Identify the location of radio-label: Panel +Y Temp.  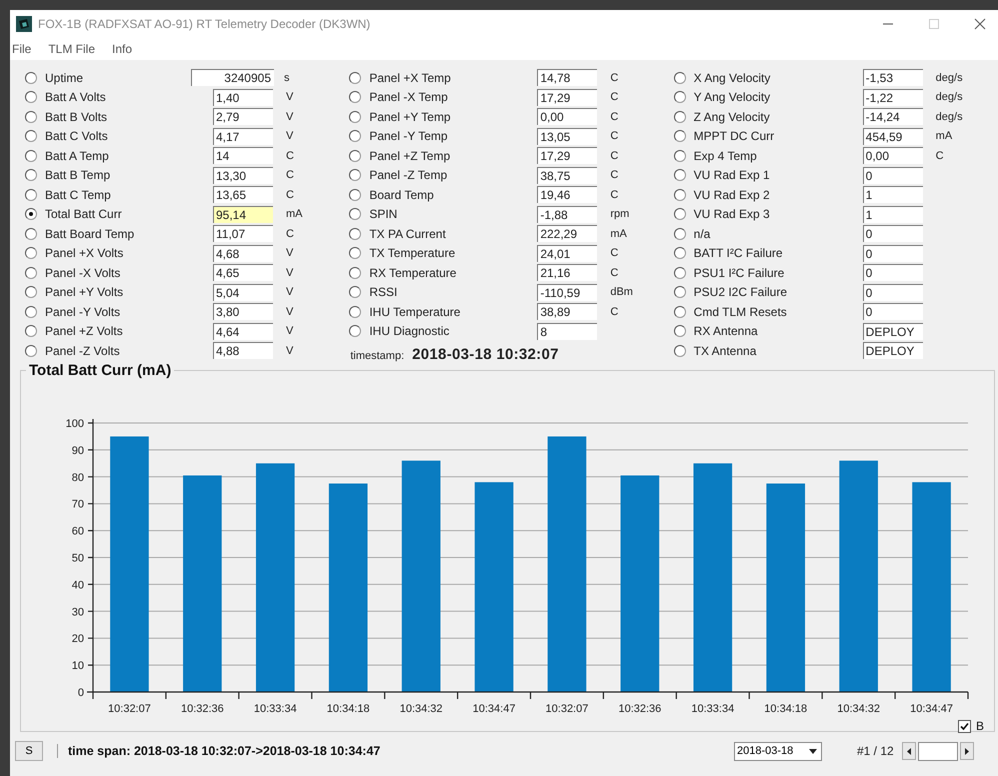
(453, 117).